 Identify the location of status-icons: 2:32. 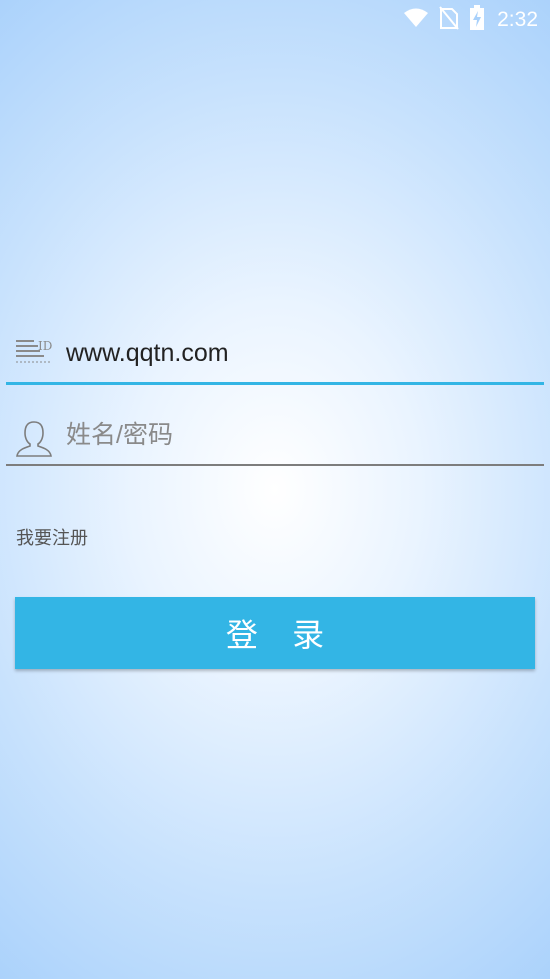
(470, 20).